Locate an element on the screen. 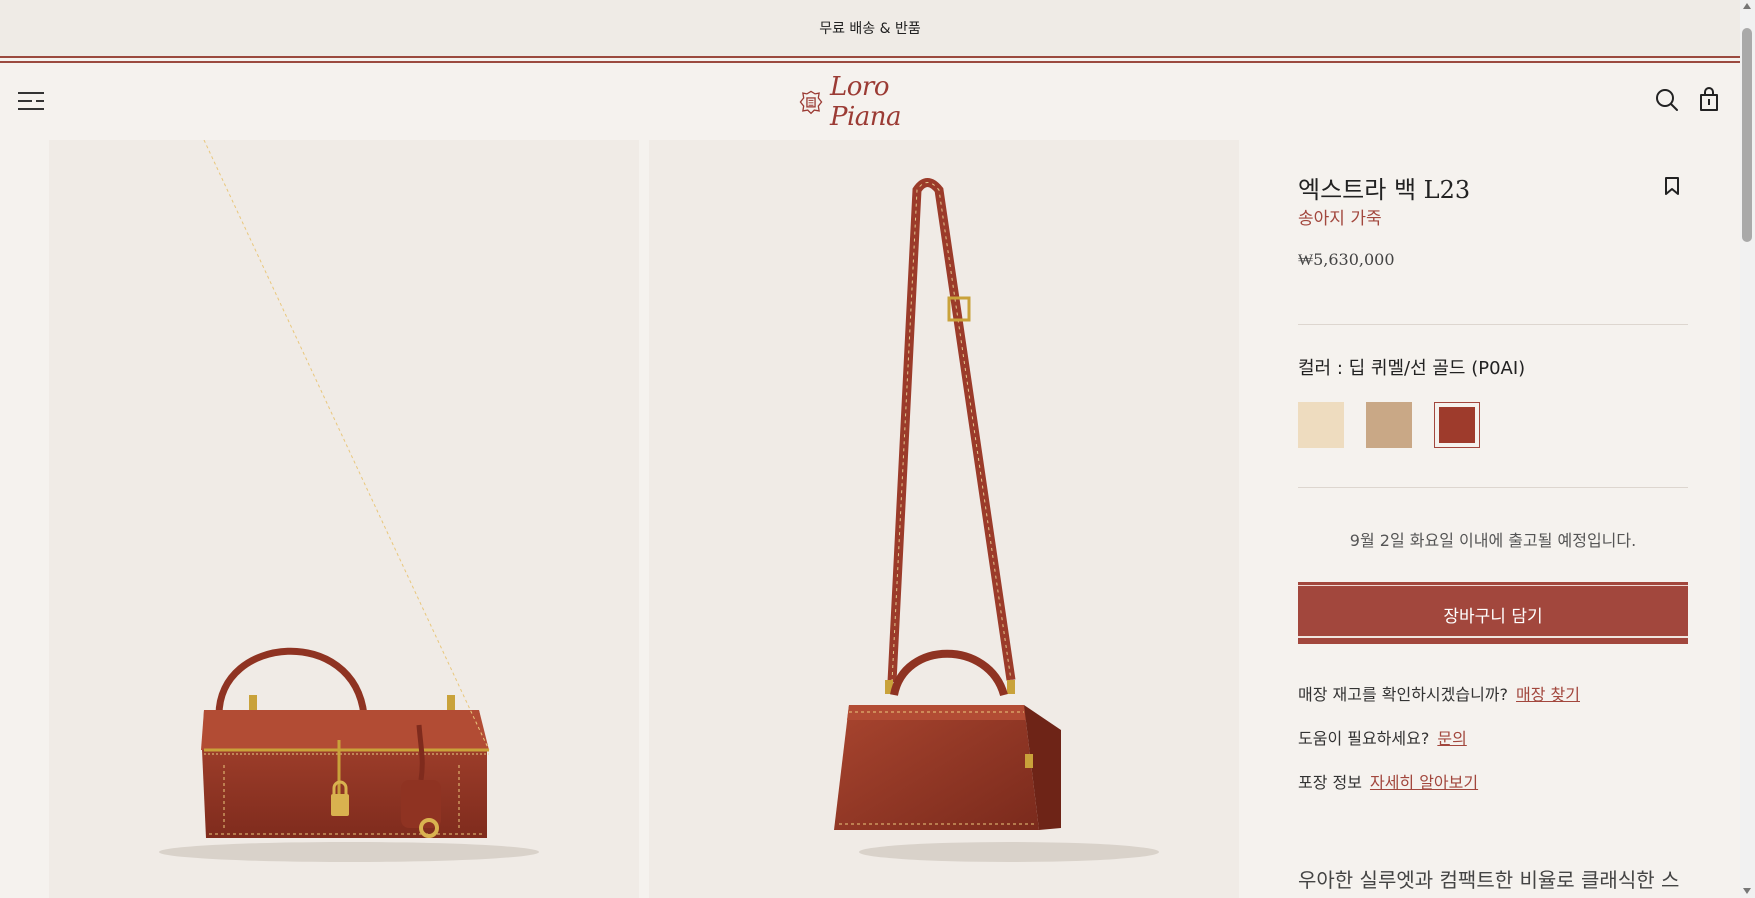 Image resolution: width=1755 pixels, height=898 pixels. scroll-thumb is located at coordinates (1747, 135).